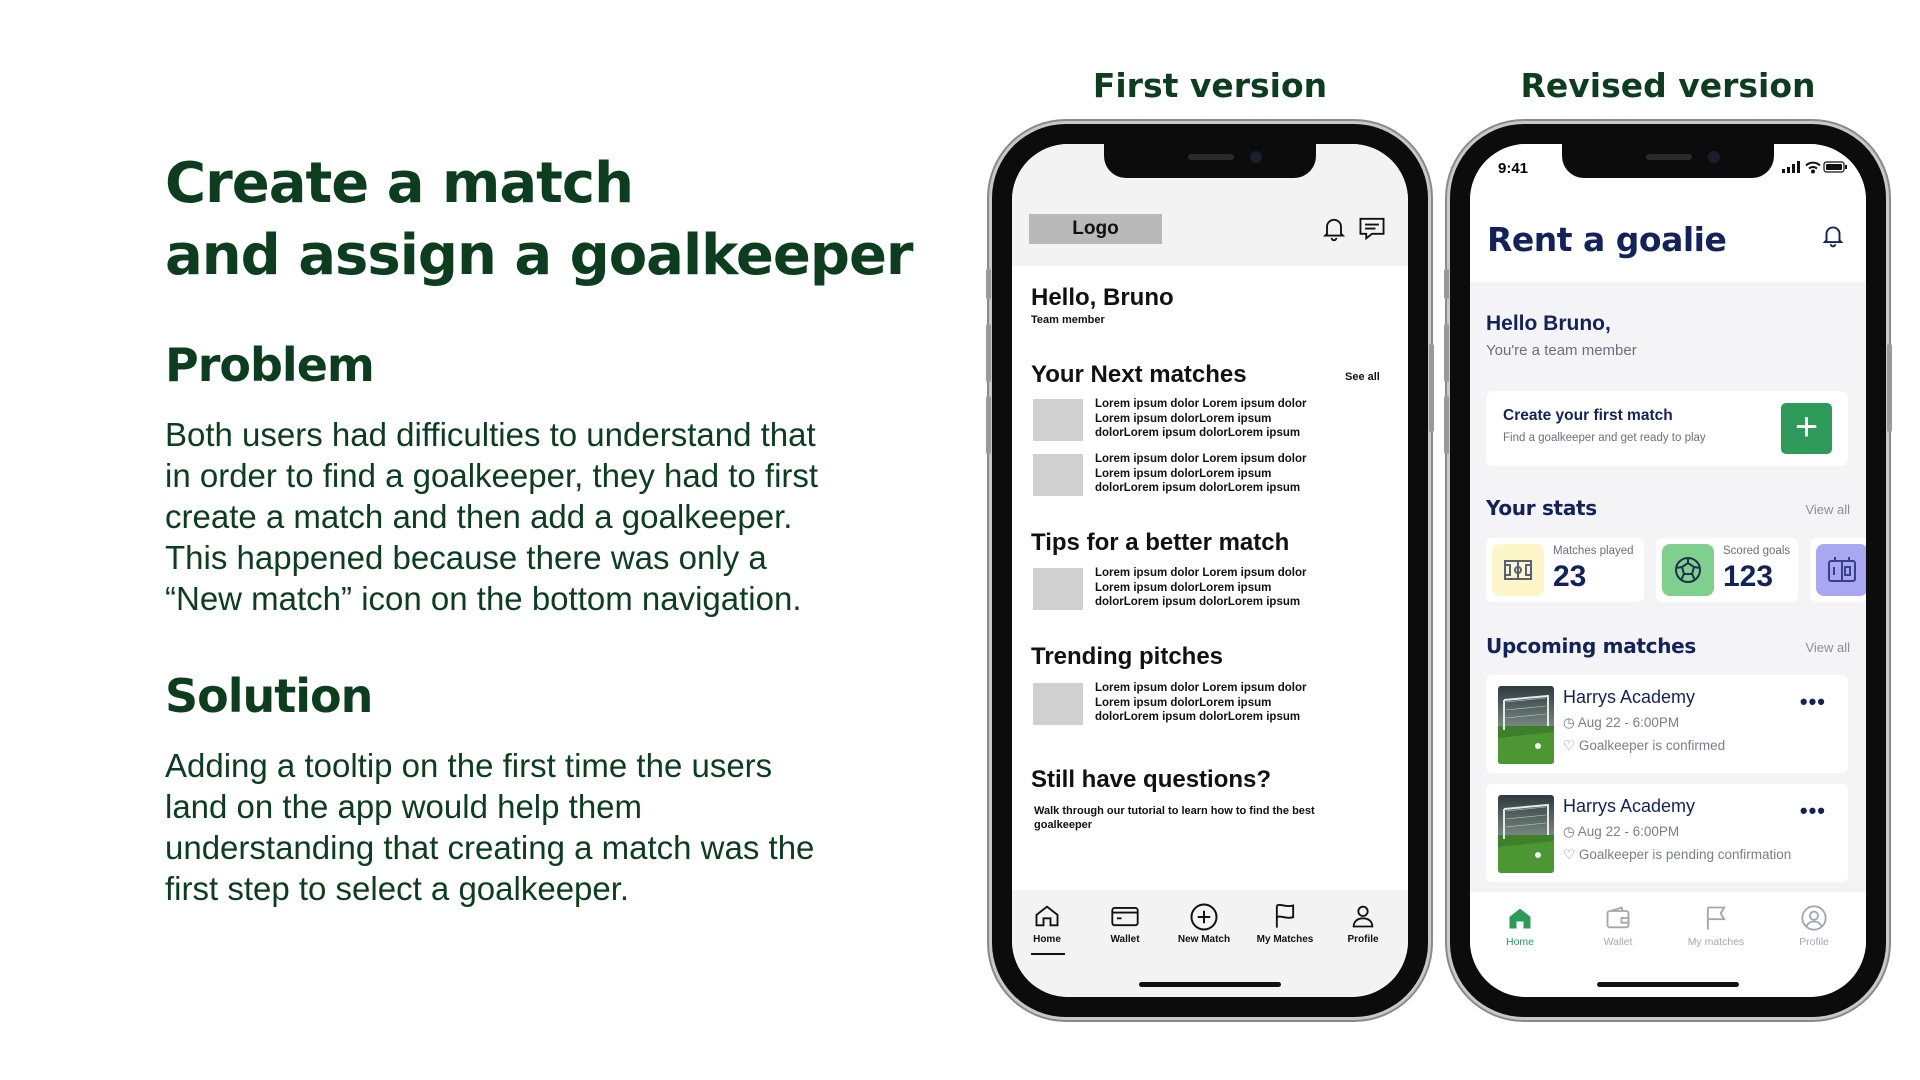  Describe the element at coordinates (1814, 918) in the screenshot. I see `user-icon` at that location.